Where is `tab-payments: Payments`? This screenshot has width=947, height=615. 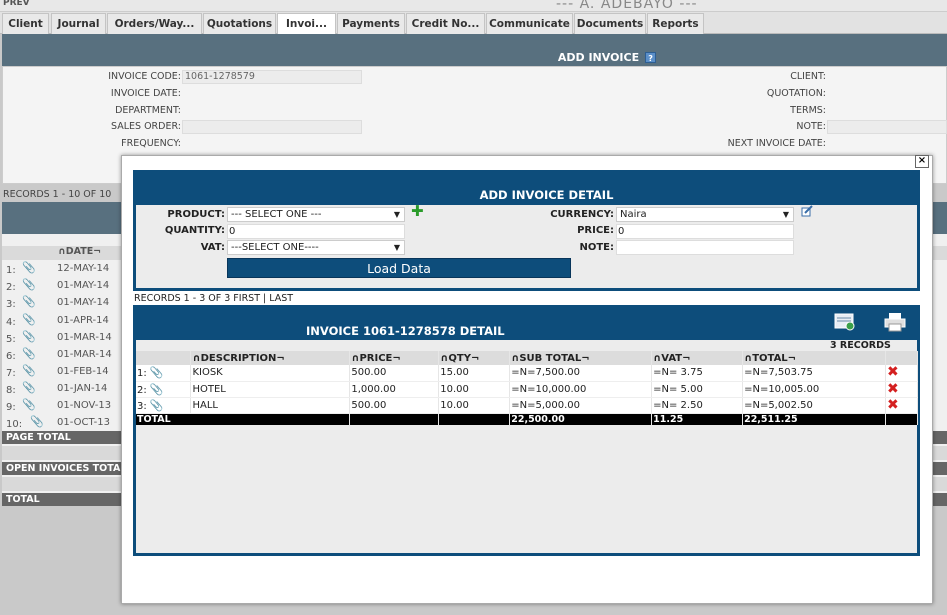 tab-payments: Payments is located at coordinates (371, 23).